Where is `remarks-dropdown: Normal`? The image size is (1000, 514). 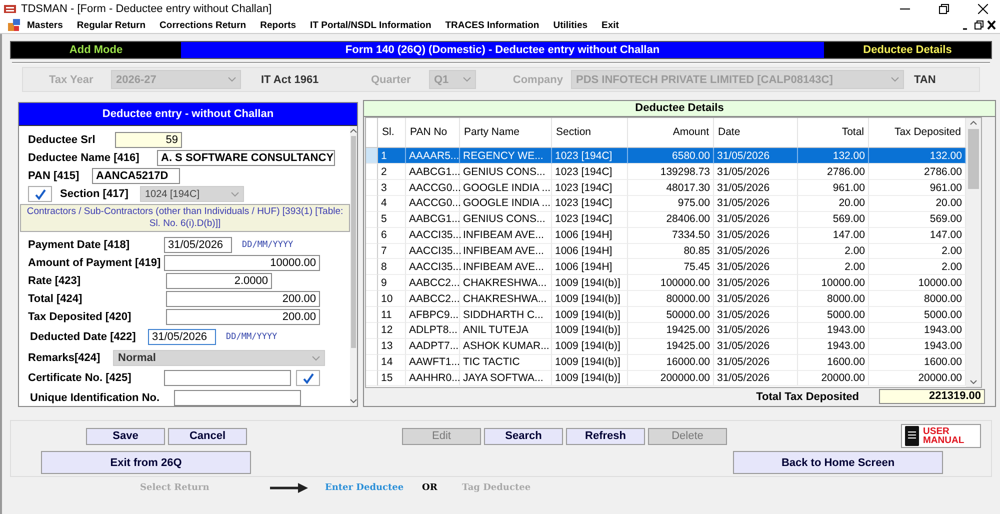 remarks-dropdown: Normal is located at coordinates (219, 358).